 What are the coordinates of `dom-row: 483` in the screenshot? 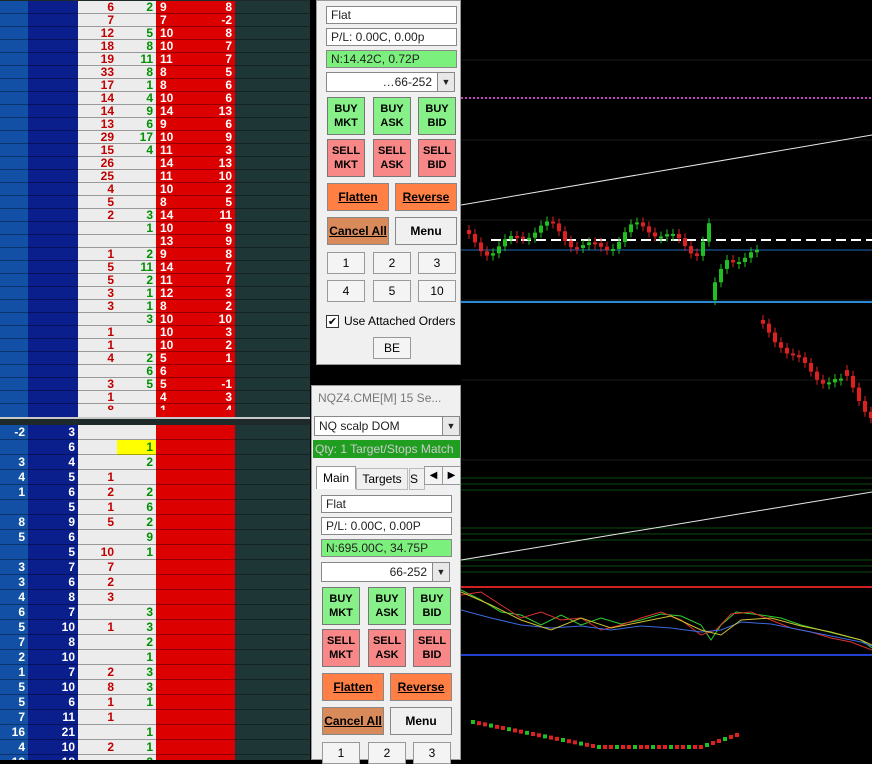 It's located at (155, 597).